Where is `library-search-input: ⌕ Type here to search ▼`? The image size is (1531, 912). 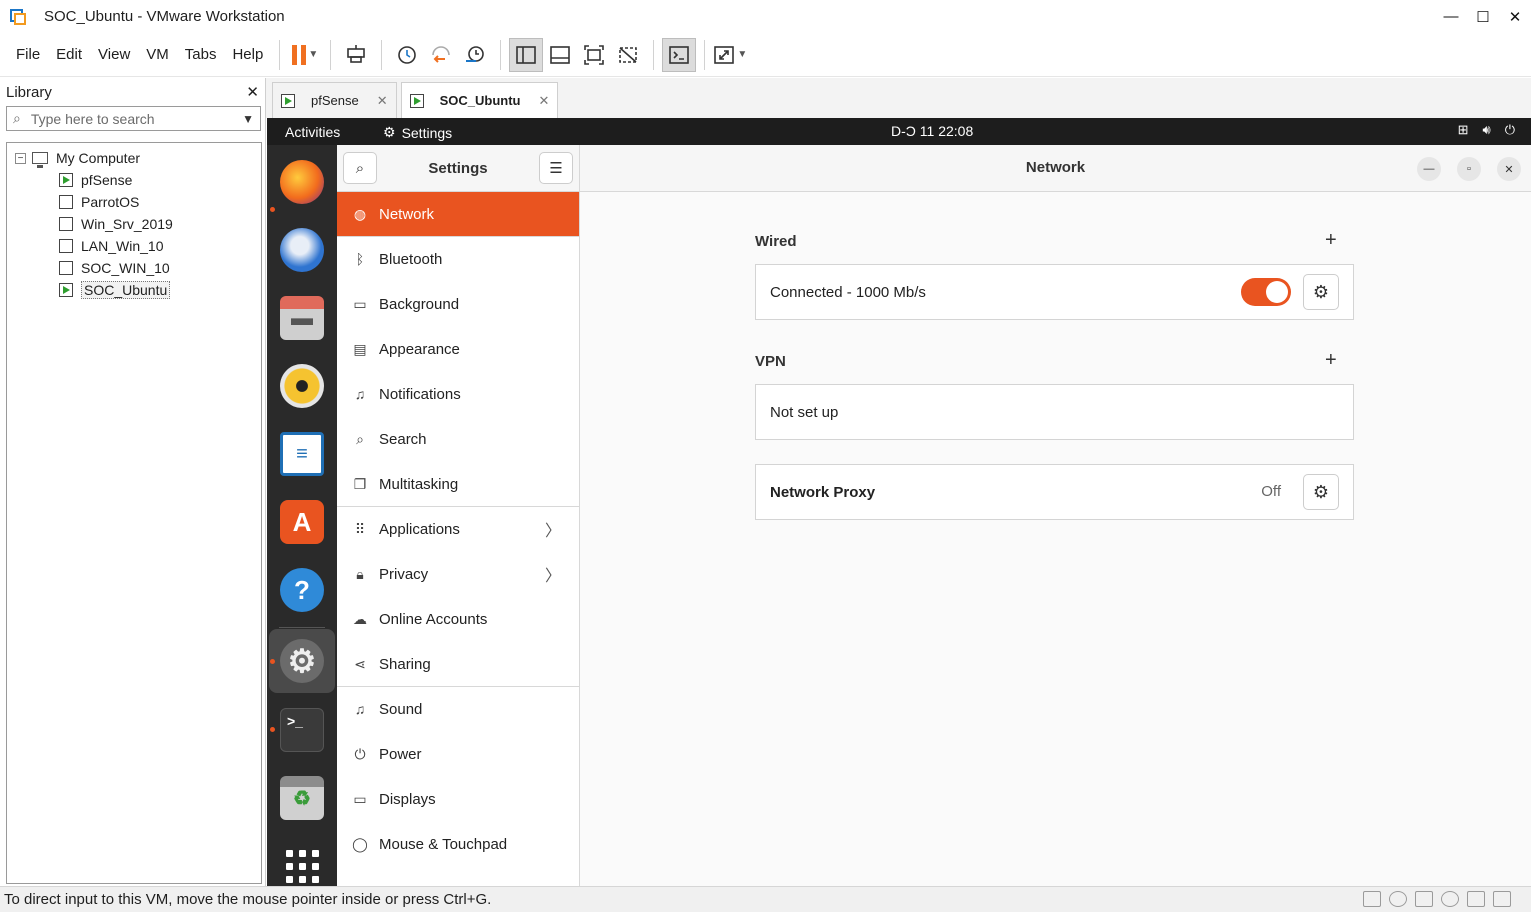 library-search-input: ⌕ Type here to search ▼ is located at coordinates (133, 118).